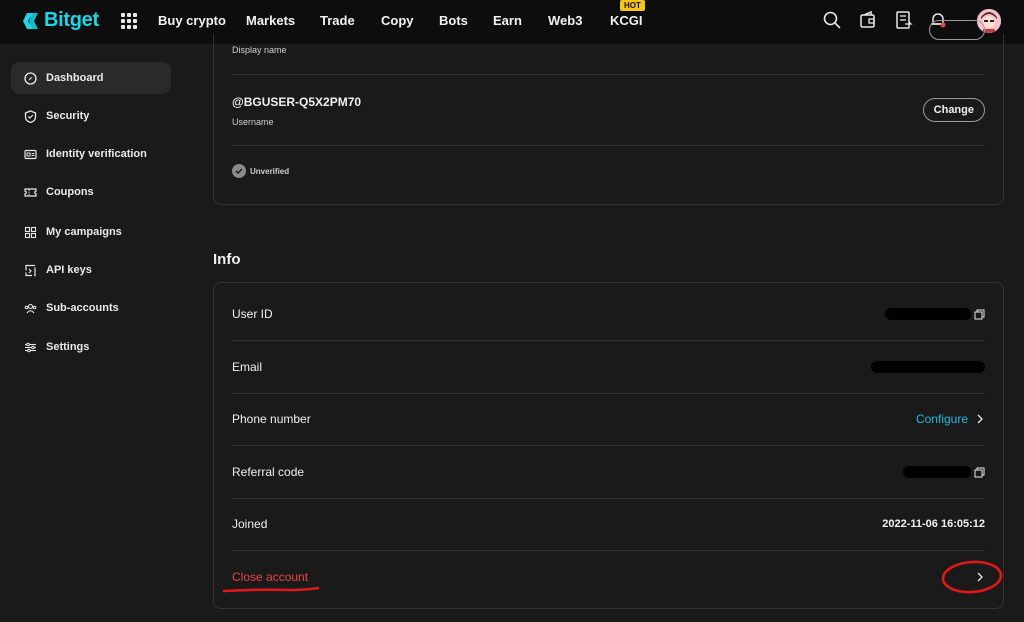  I want to click on wallet-icon, so click(868, 20).